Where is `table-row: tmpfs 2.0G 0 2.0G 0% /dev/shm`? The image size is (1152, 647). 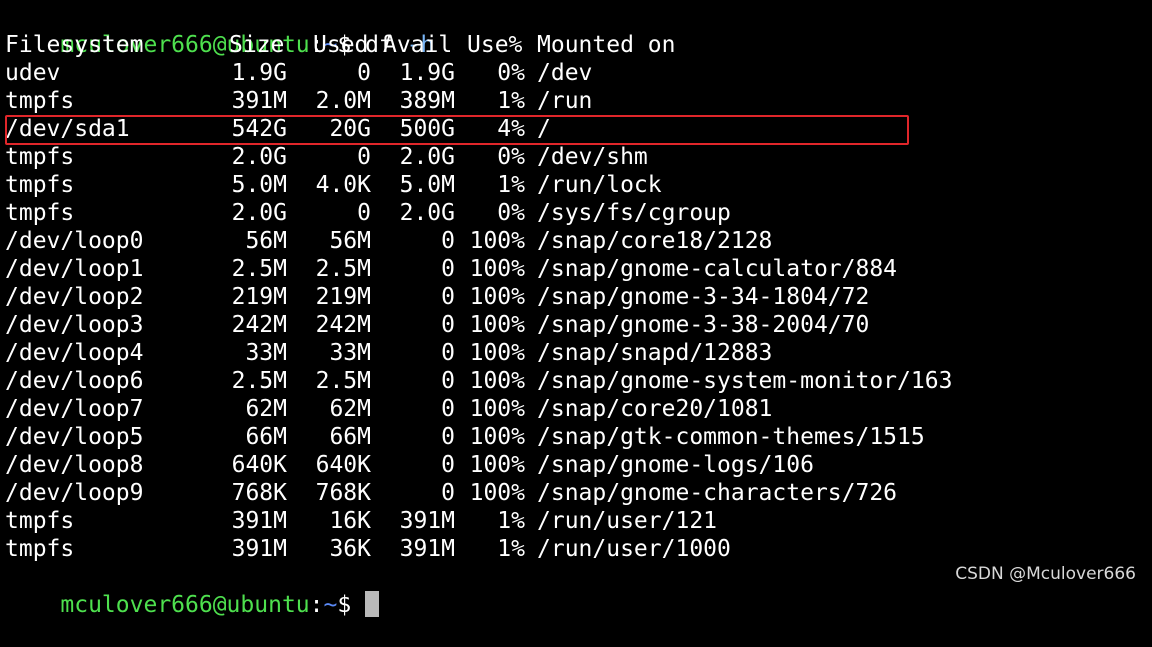 table-row: tmpfs 2.0G 0 2.0G 0% /dev/shm is located at coordinates (575, 157).